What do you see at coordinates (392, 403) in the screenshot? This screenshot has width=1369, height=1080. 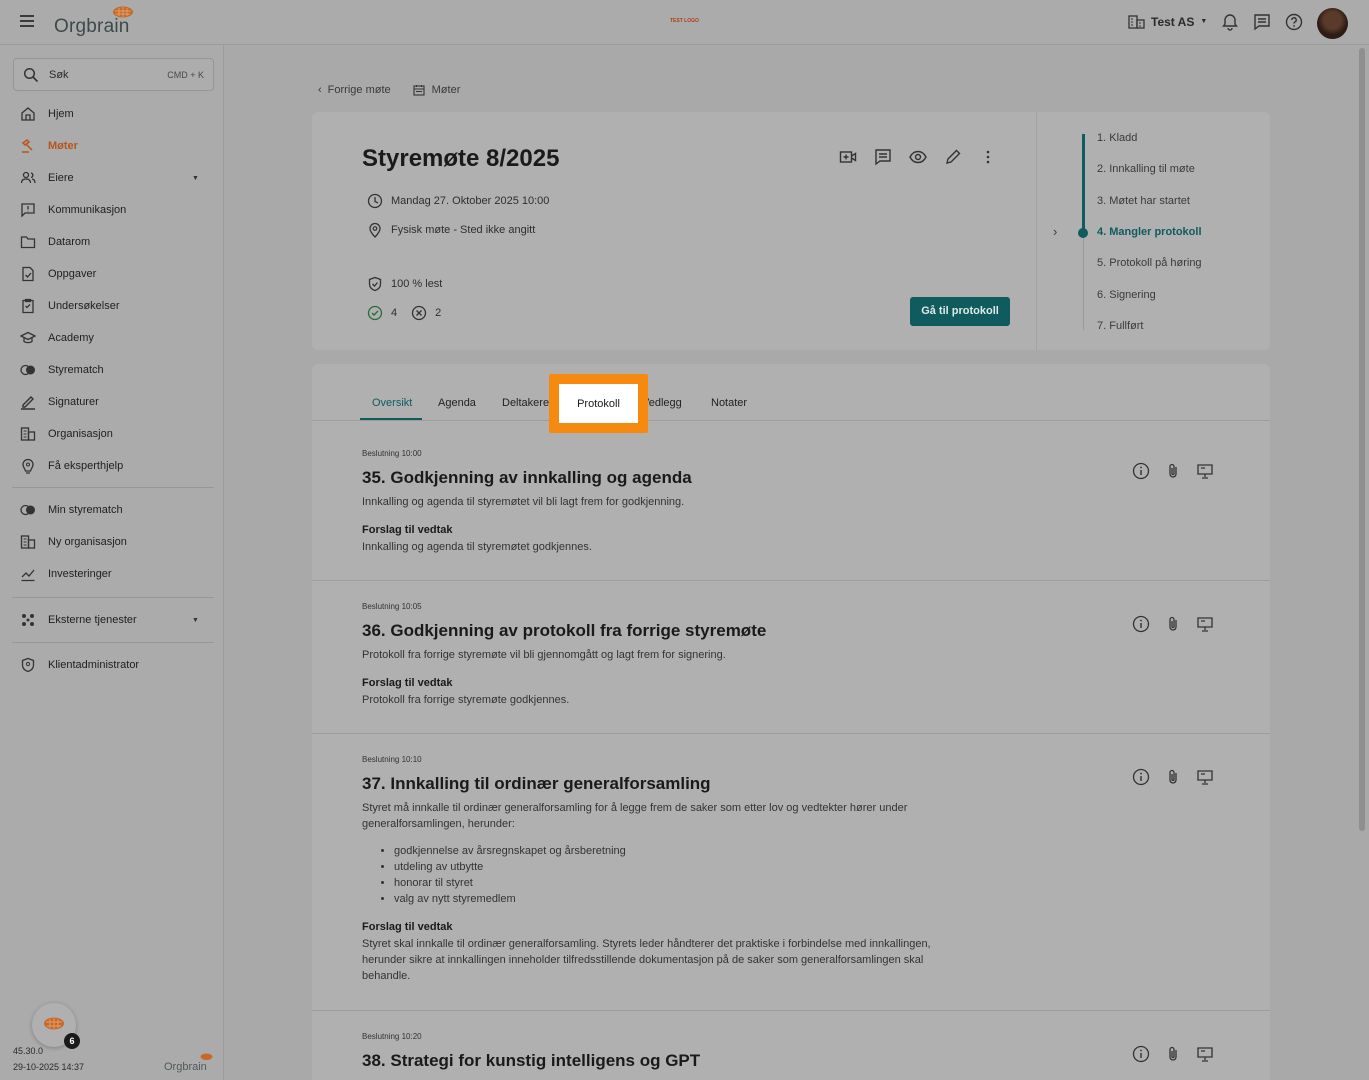 I see `tab-oversikt: Oversikt` at bounding box center [392, 403].